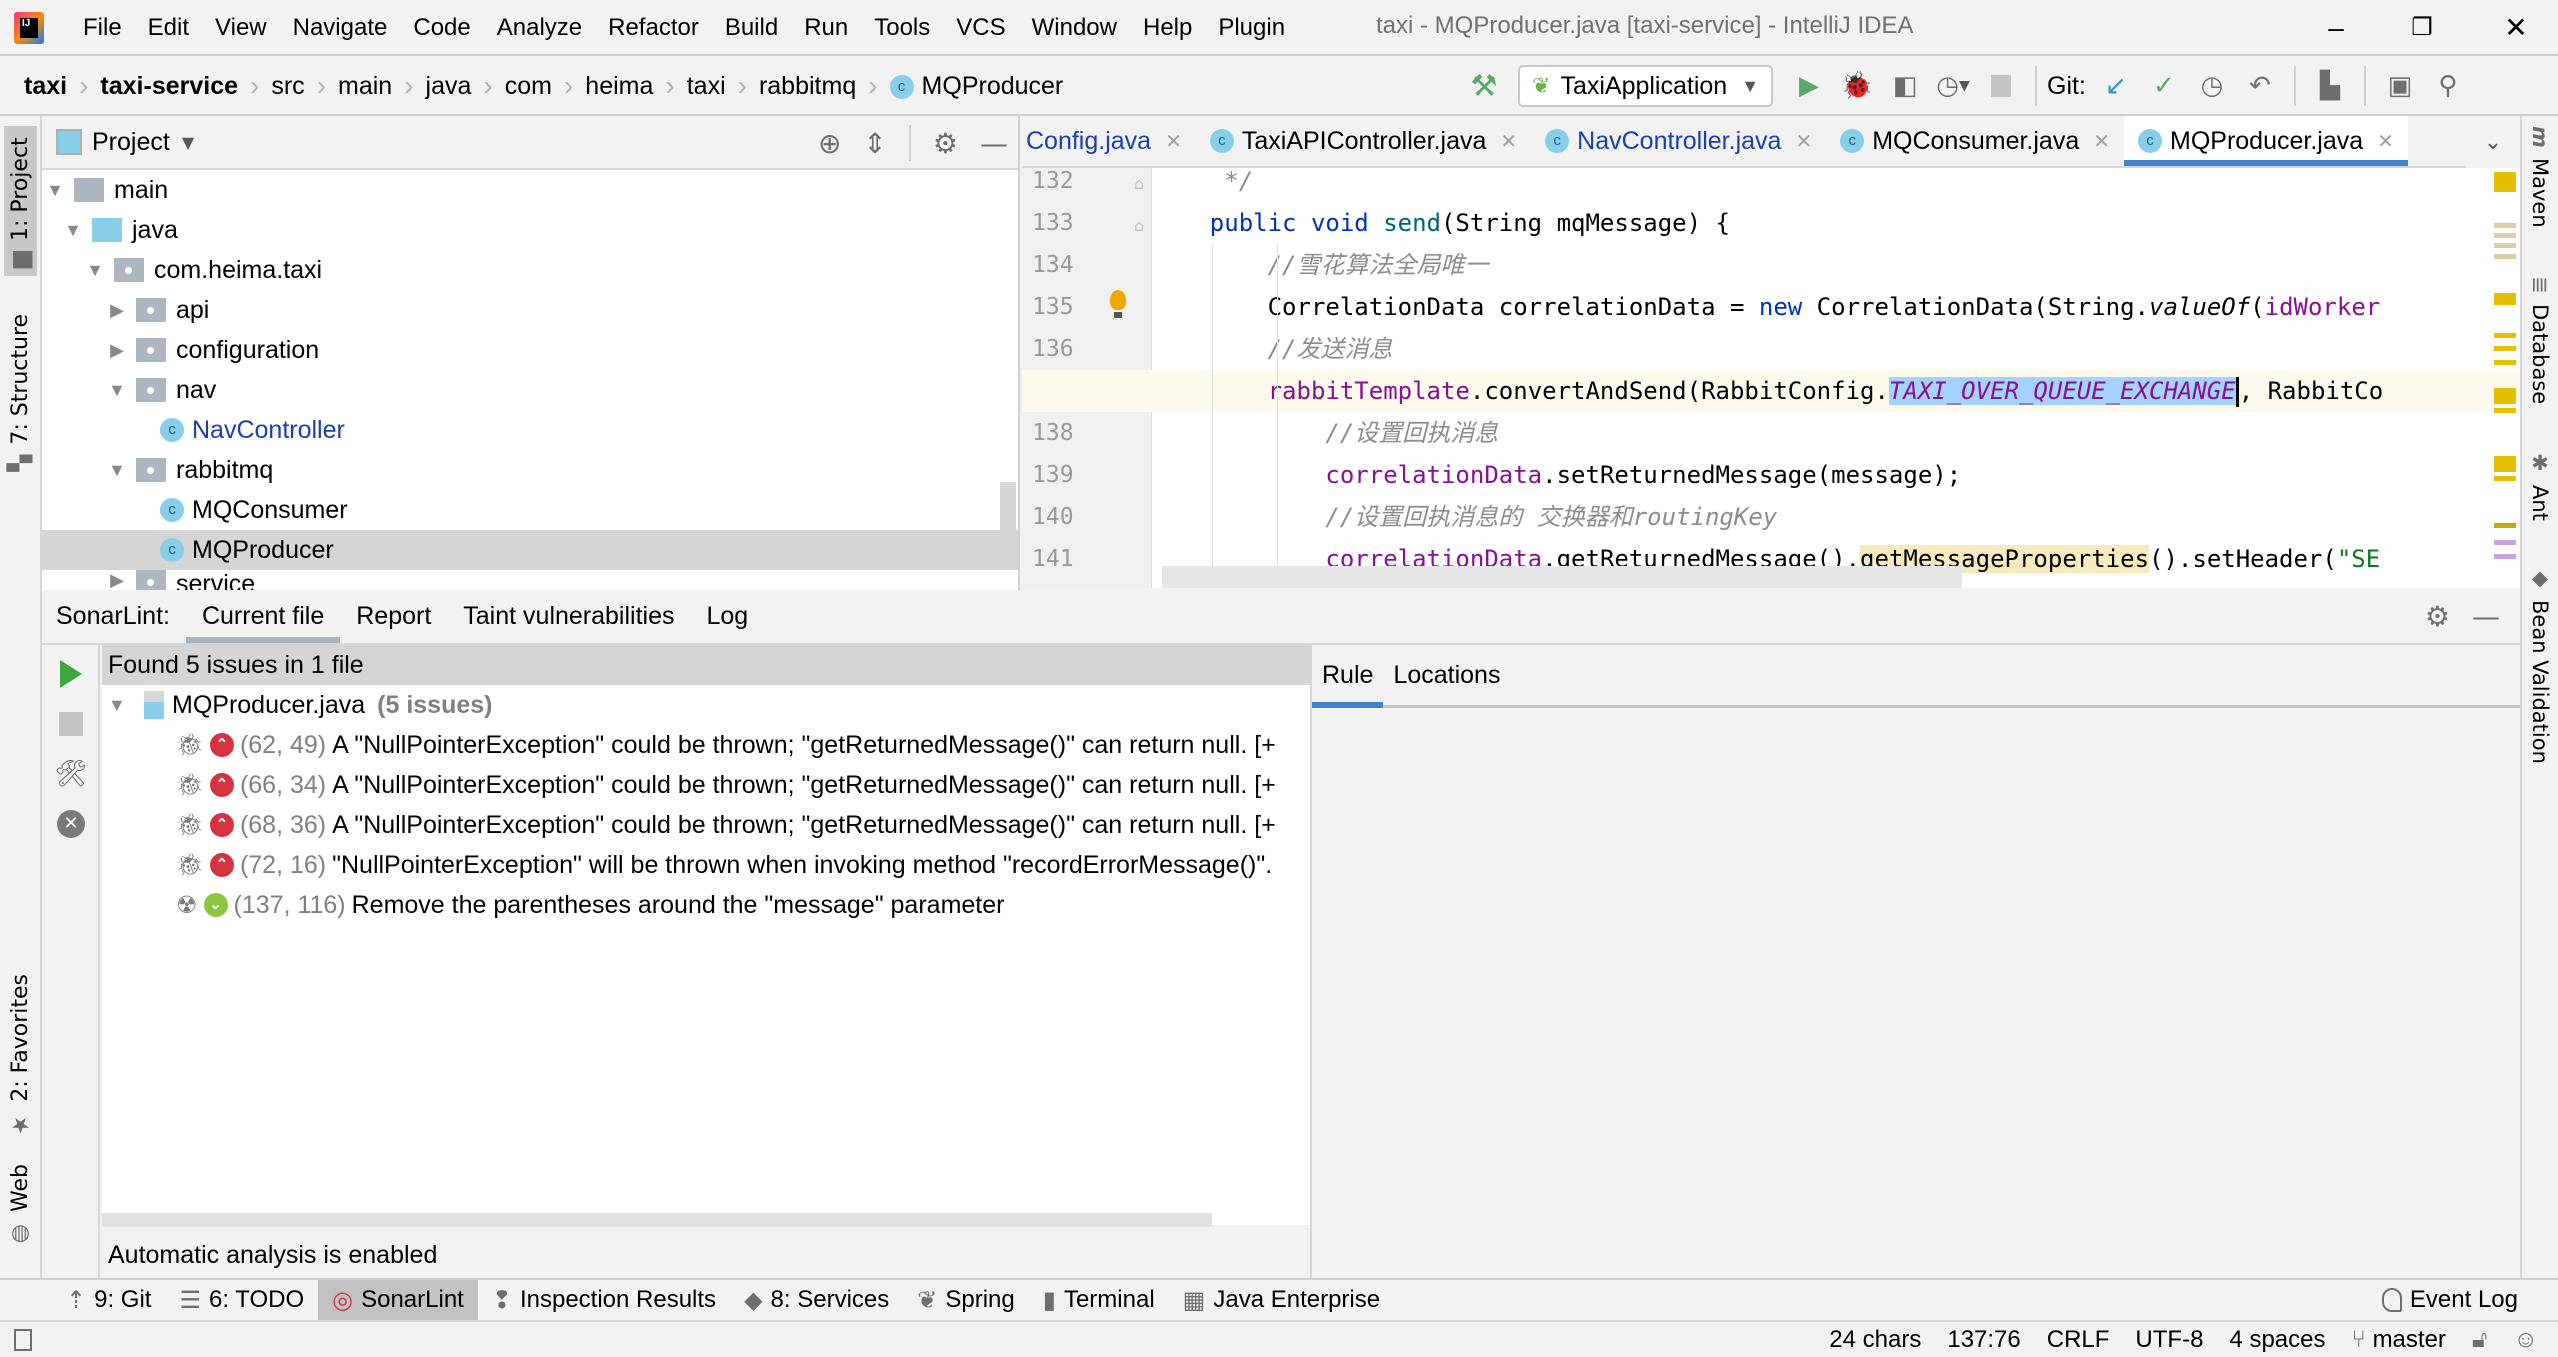 The image size is (2558, 1357). What do you see at coordinates (530, 230) in the screenshot?
I see `tree-item-java: ▼ java` at bounding box center [530, 230].